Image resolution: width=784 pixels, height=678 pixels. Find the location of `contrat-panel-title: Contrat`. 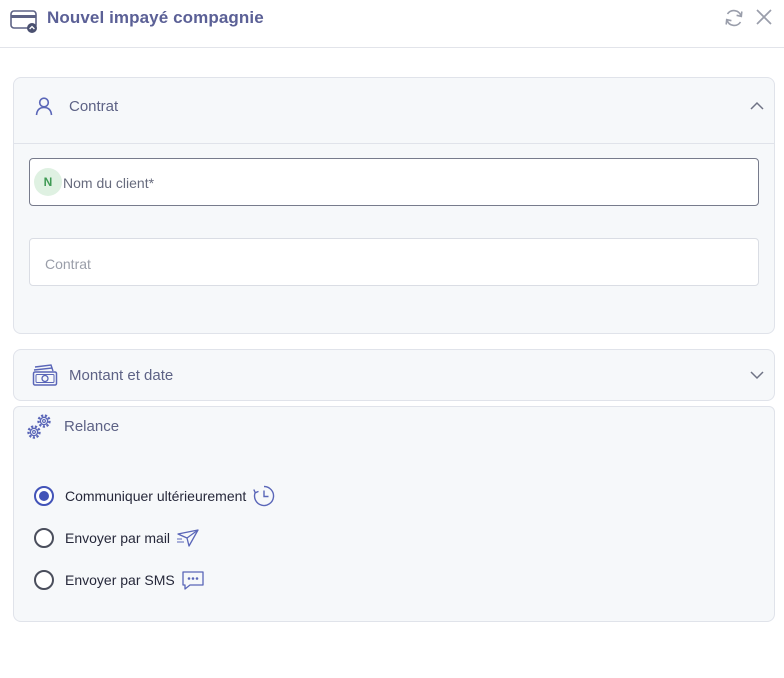

contrat-panel-title: Contrat is located at coordinates (94, 106).